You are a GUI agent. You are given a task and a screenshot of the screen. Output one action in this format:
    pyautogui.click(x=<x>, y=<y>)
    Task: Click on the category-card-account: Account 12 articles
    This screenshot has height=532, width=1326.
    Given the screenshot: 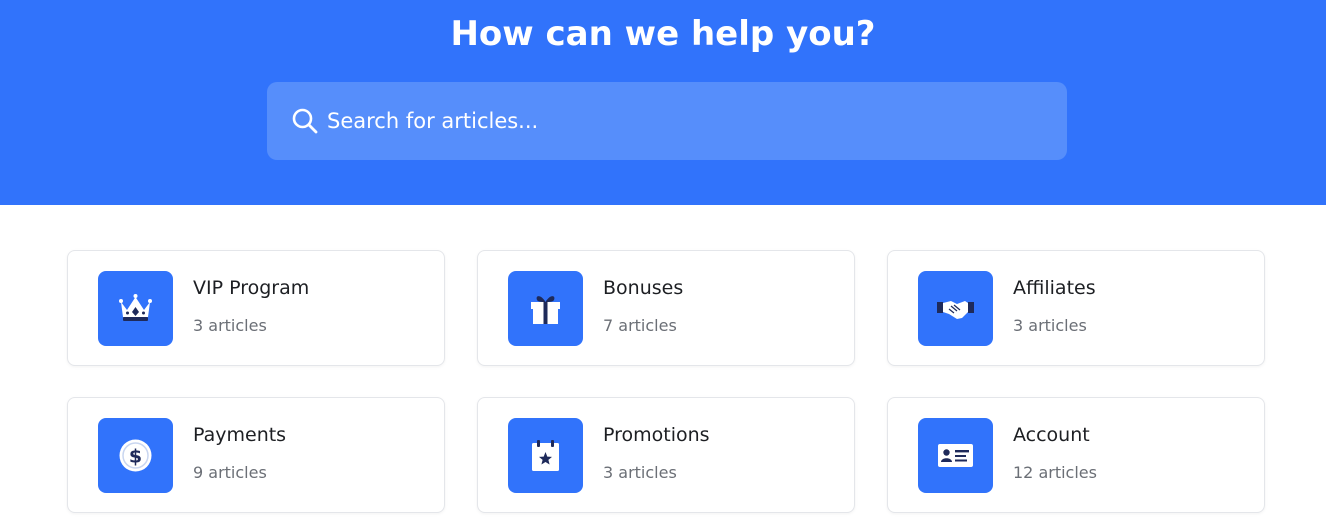 What is the action you would take?
    pyautogui.click(x=1076, y=455)
    